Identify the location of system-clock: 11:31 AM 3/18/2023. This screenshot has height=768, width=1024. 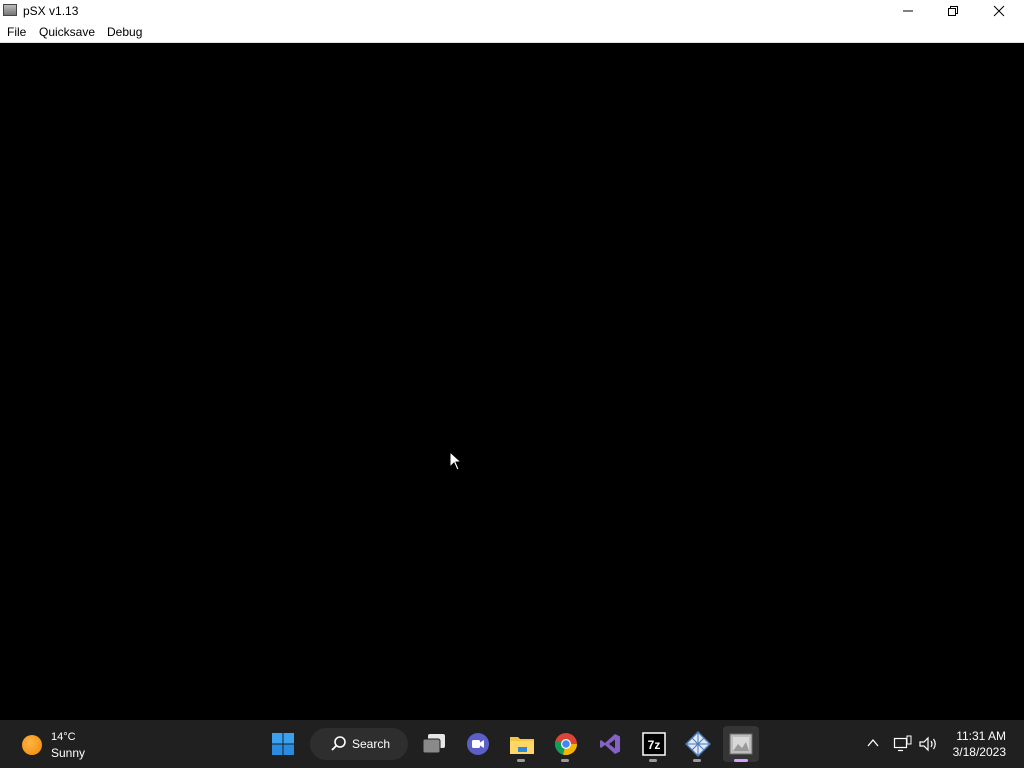
(976, 744).